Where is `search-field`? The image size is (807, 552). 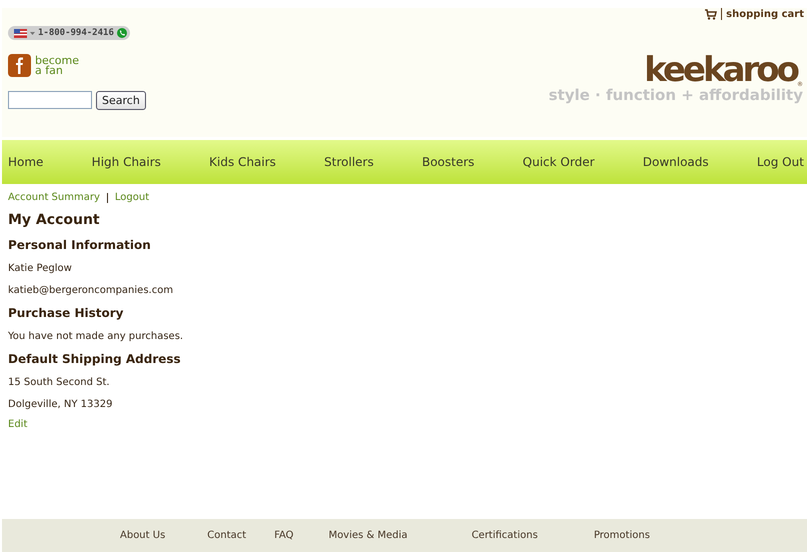
search-field is located at coordinates (50, 100).